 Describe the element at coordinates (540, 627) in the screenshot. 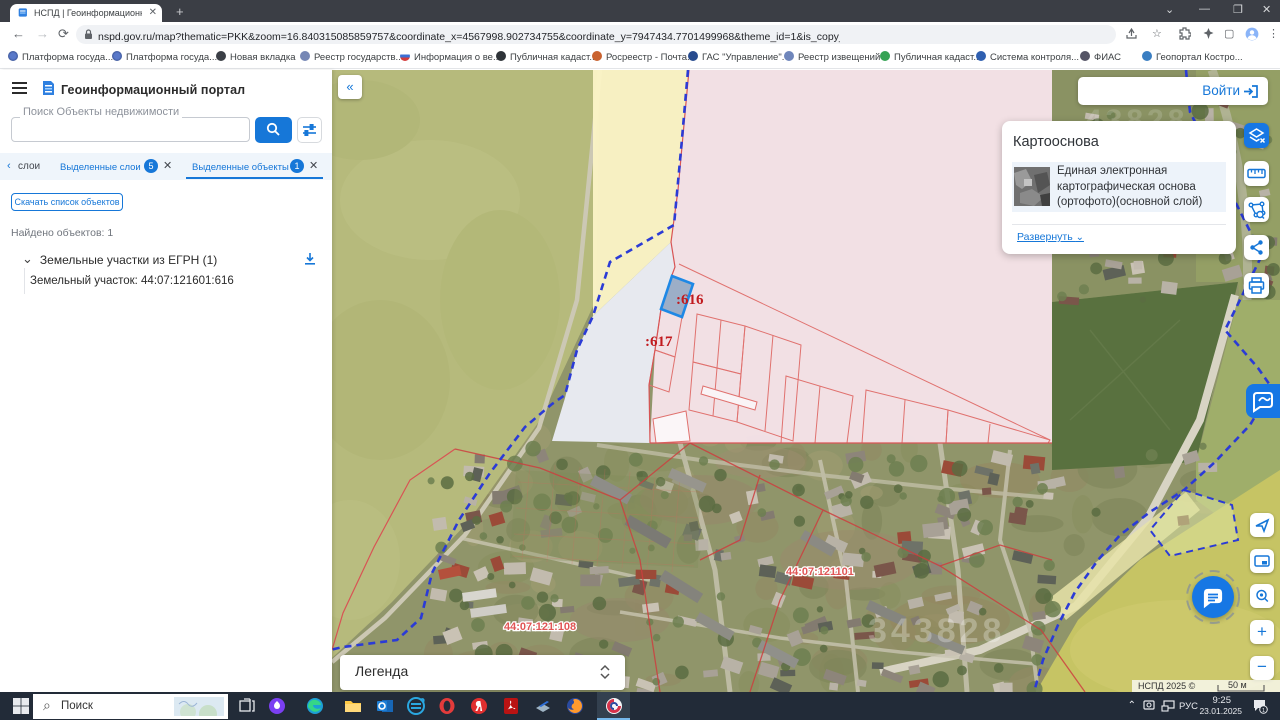

I see `svg-text: 44:07:121:108` at that location.